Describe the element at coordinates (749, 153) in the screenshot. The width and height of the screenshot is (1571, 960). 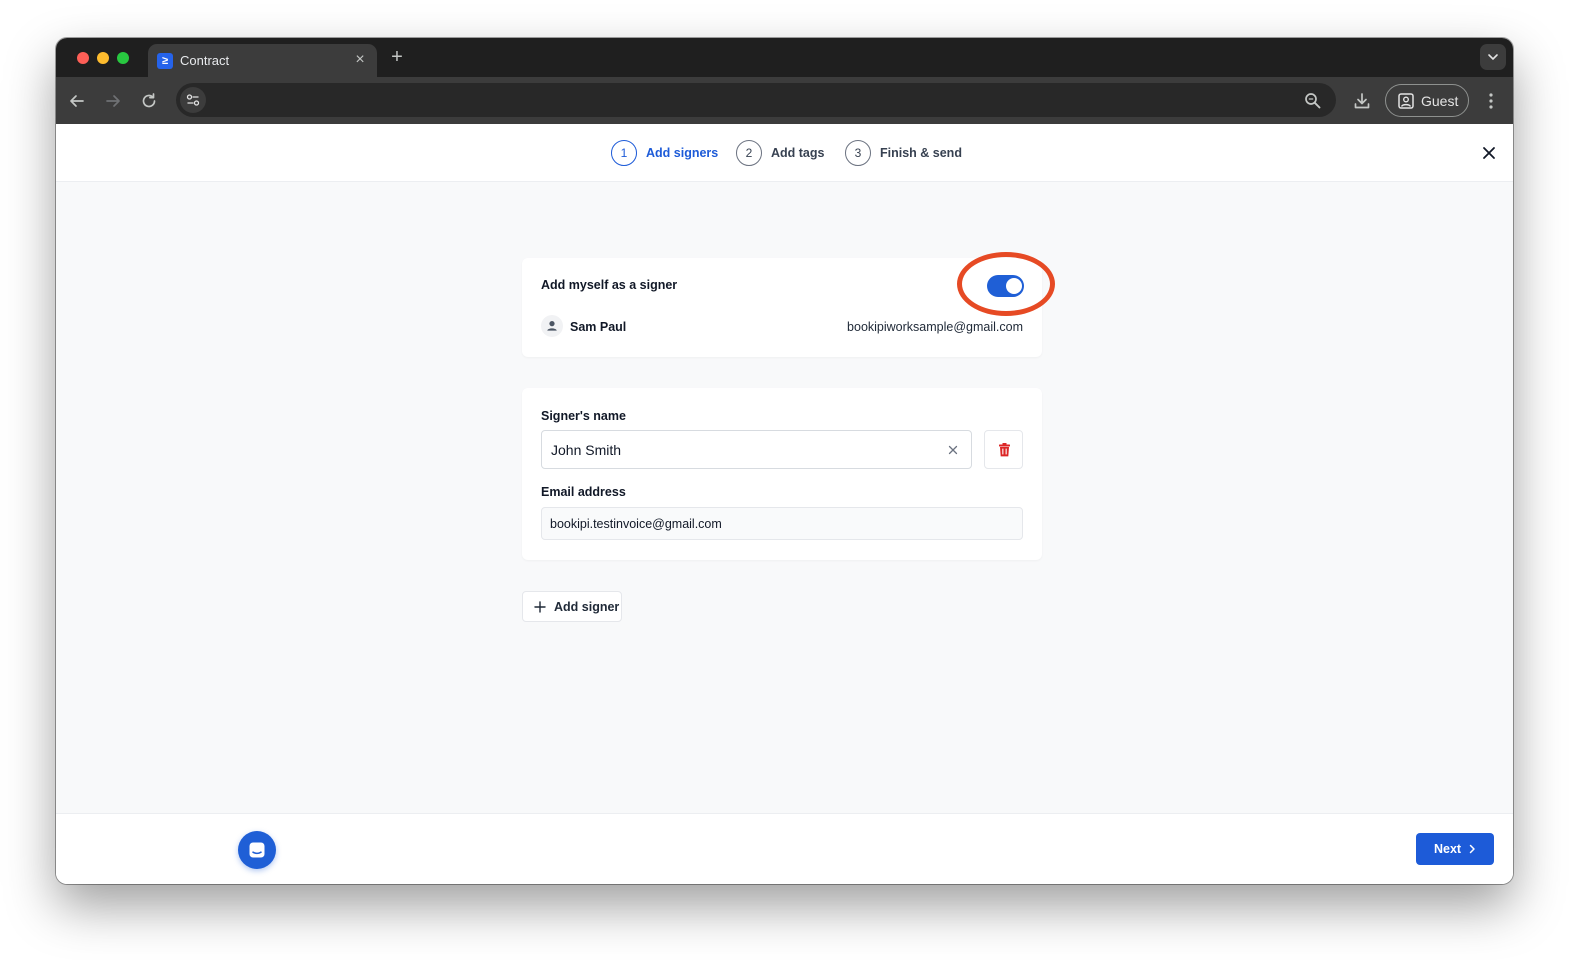
I see `step-number: 2` at that location.